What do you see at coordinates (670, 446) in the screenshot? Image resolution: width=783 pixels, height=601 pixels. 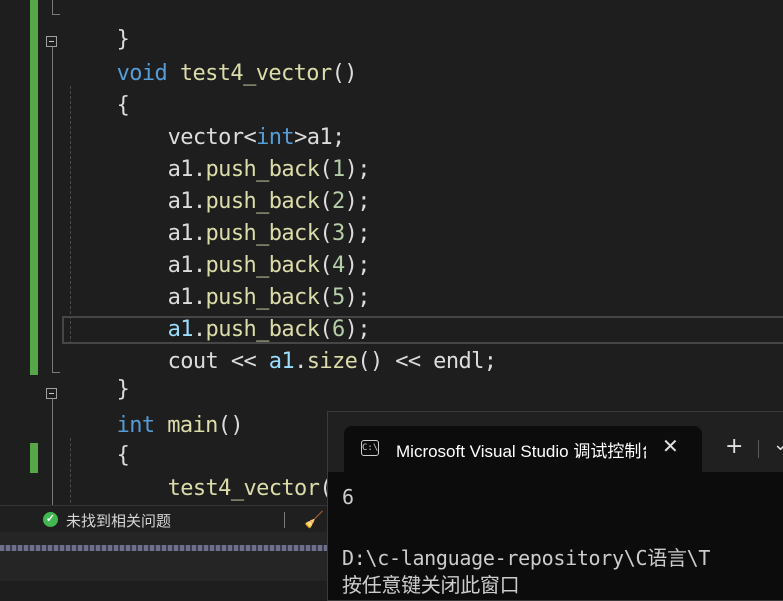 I see `close-icon: ✕` at bounding box center [670, 446].